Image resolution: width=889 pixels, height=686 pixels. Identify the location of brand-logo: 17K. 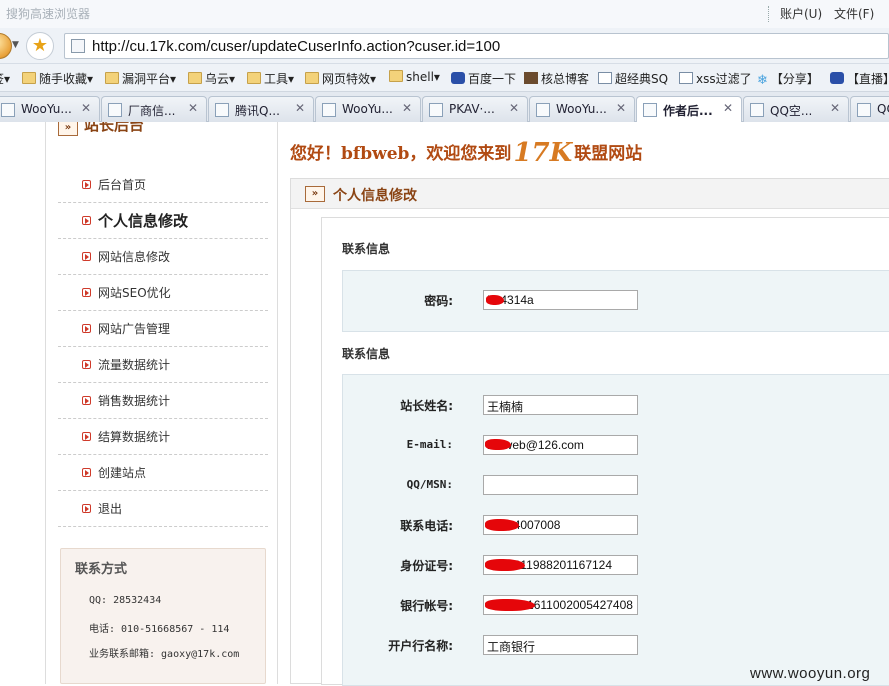
(543, 153).